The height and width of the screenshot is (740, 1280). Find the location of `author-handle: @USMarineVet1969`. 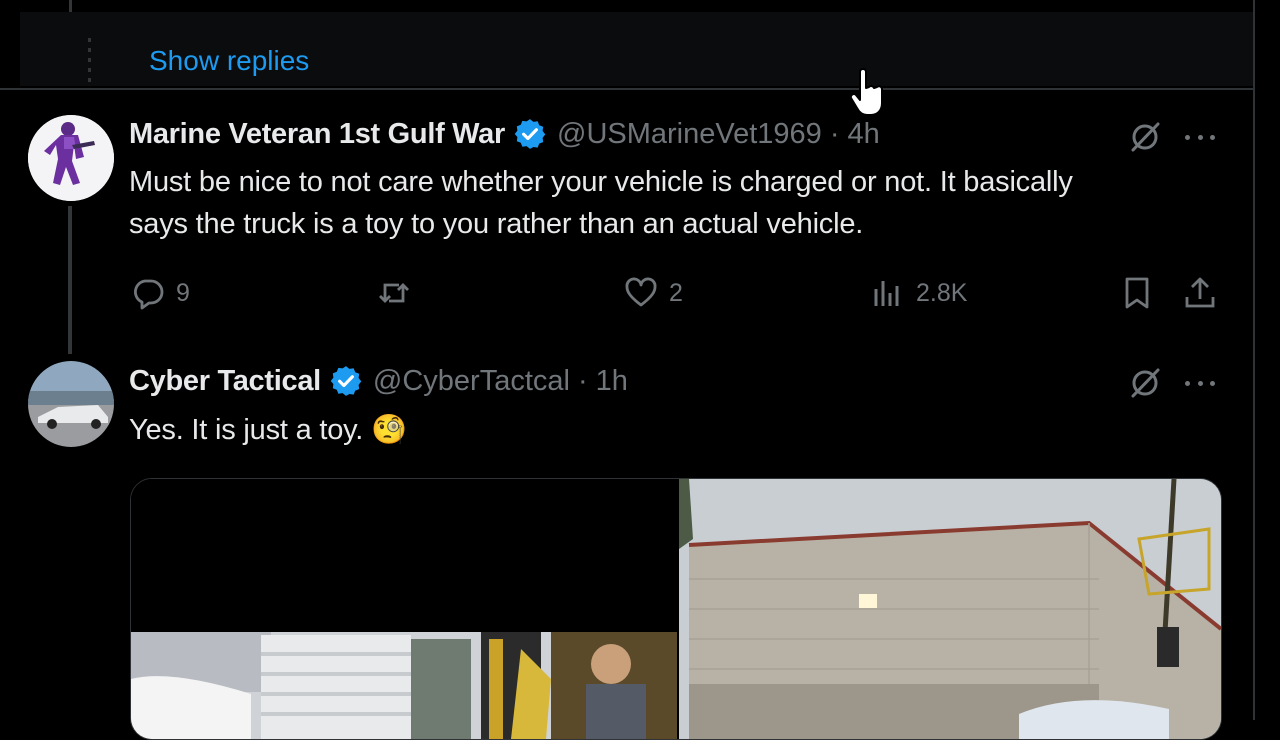

author-handle: @USMarineVet1969 is located at coordinates (689, 134).